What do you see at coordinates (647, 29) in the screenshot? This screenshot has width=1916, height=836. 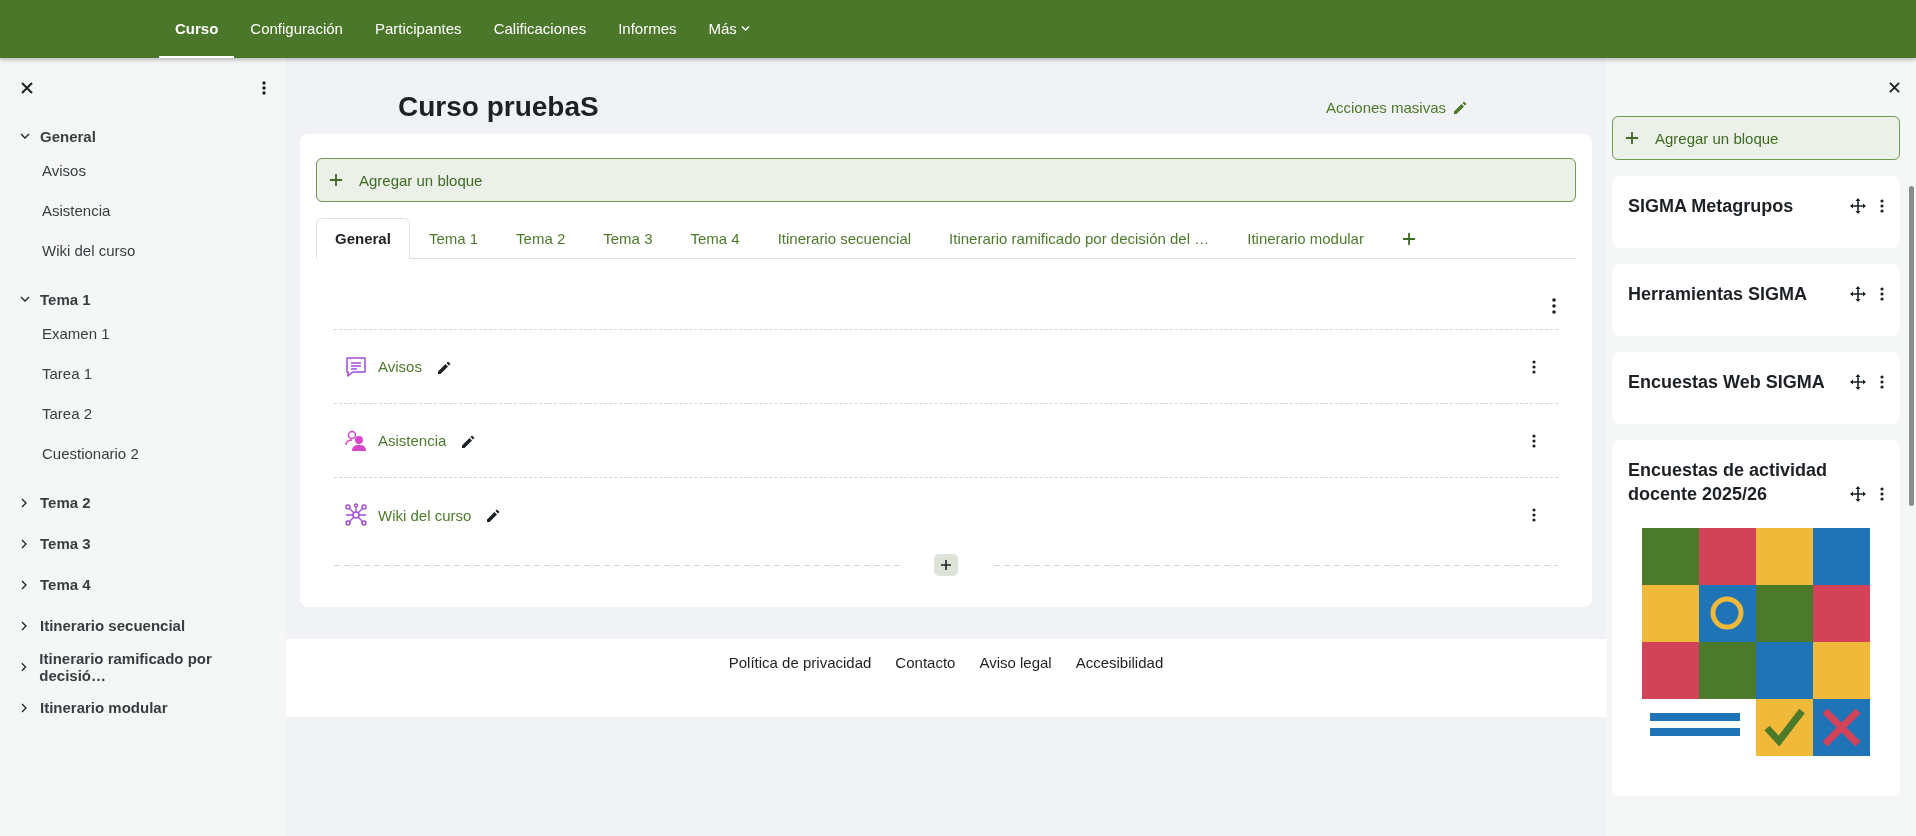 I see `nav-tab: Informes` at bounding box center [647, 29].